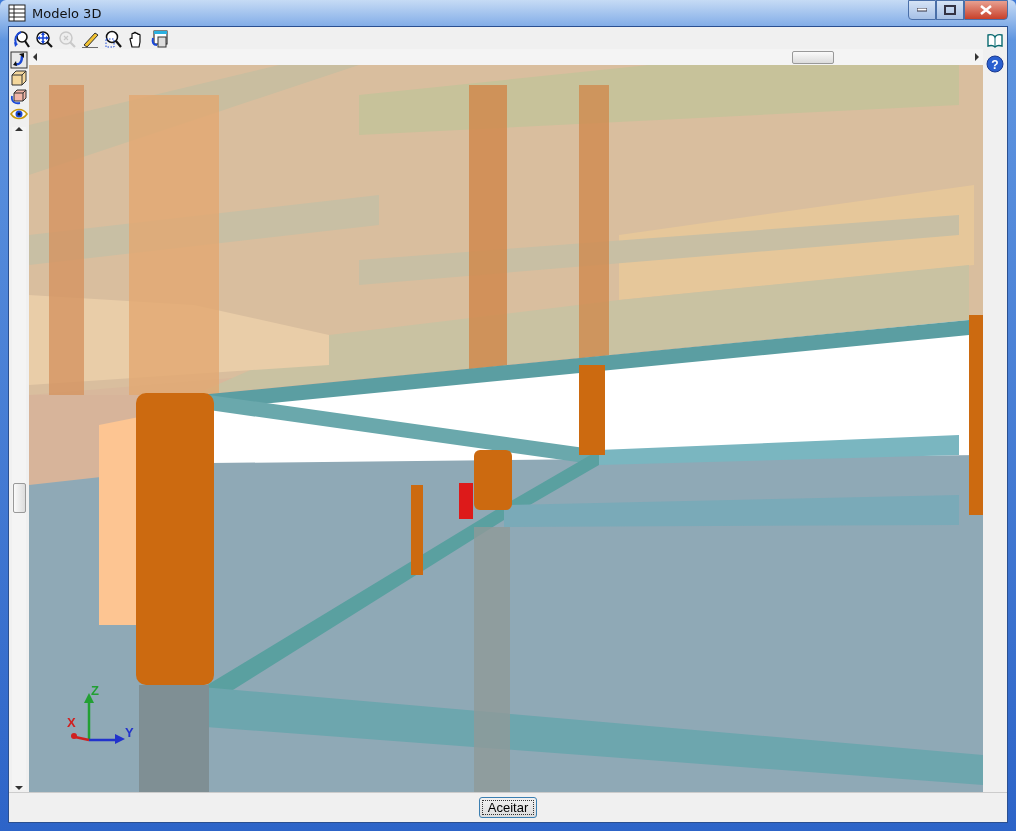 The width and height of the screenshot is (1016, 831). What do you see at coordinates (995, 64) in the screenshot?
I see `help-icon: ?` at bounding box center [995, 64].